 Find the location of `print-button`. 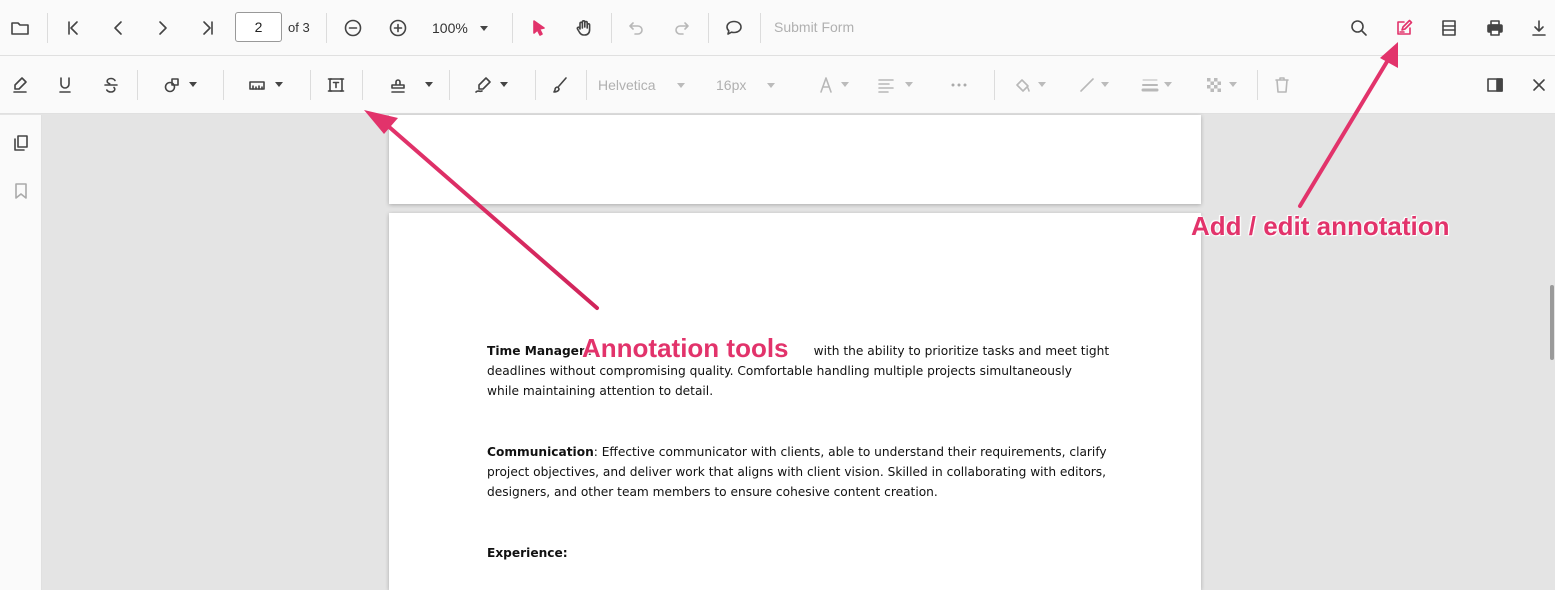

print-button is located at coordinates (1495, 28).